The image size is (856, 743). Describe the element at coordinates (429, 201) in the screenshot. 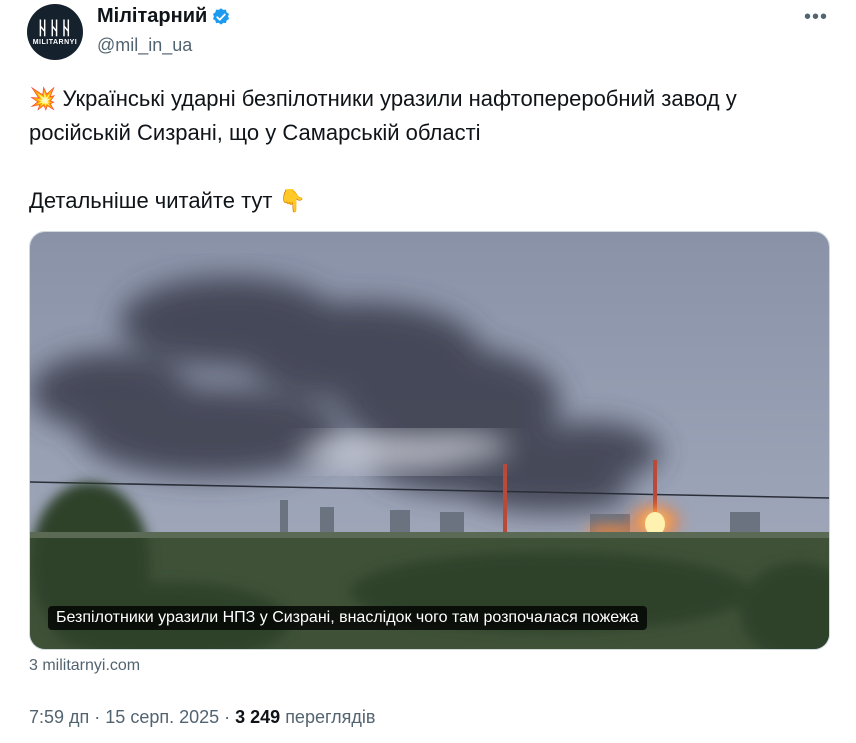

I see `tweet-paragraph-2: Детальніше читайте тут 👇` at that location.